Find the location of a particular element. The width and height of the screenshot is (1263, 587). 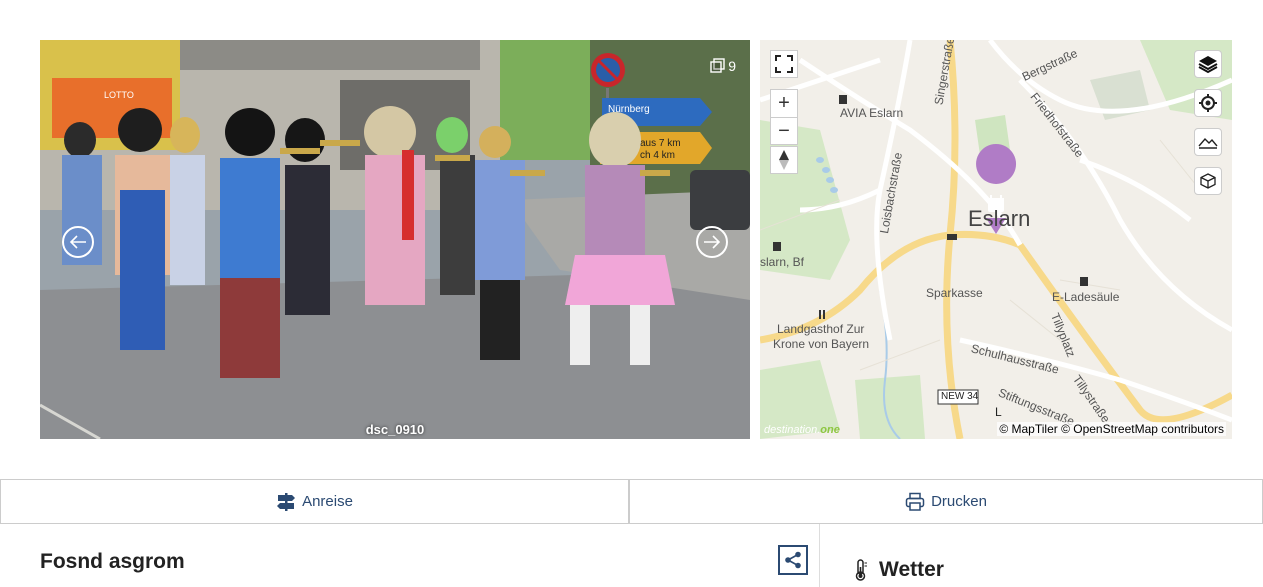

map-label-avia: AVIA Eslarn is located at coordinates (872, 113).